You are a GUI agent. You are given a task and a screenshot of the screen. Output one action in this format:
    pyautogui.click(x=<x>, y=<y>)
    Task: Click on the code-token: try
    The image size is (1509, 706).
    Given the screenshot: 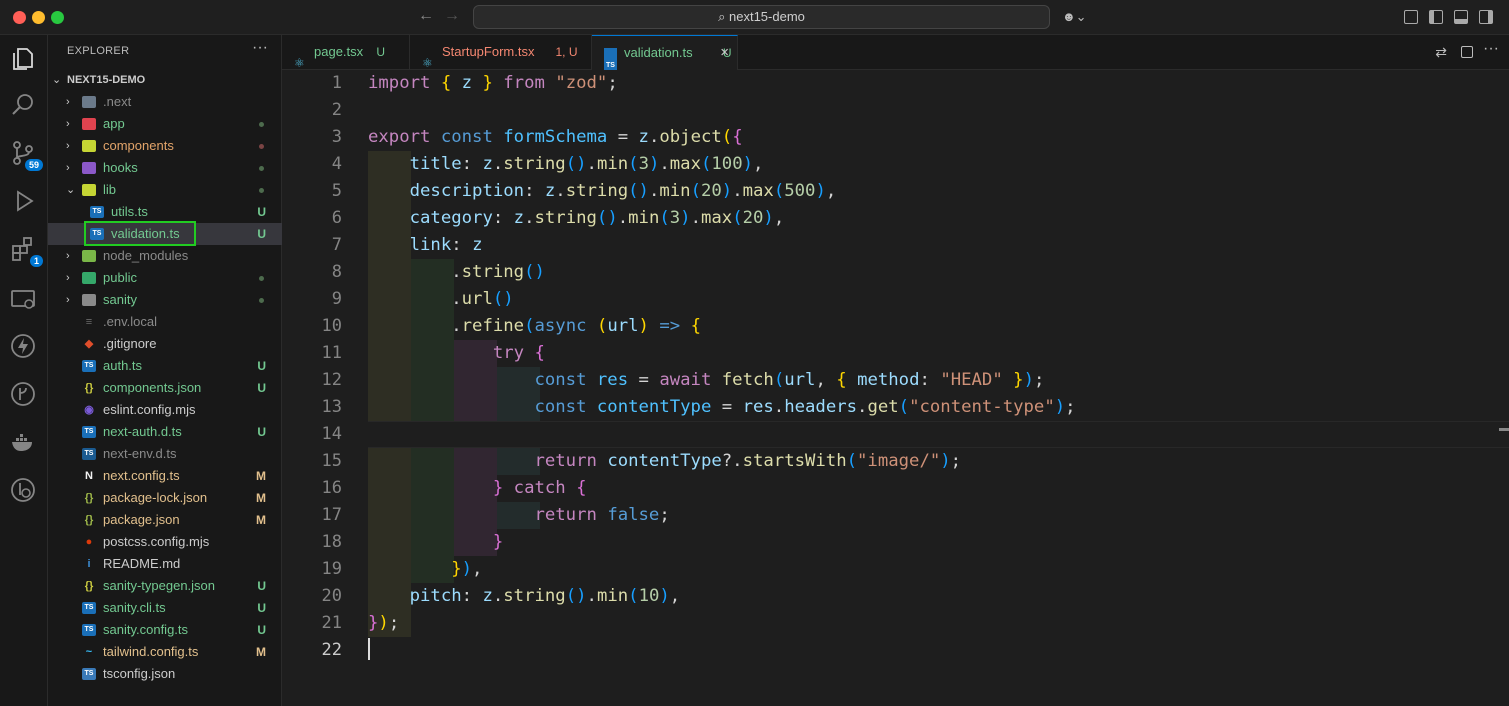 What is the action you would take?
    pyautogui.click(x=508, y=353)
    